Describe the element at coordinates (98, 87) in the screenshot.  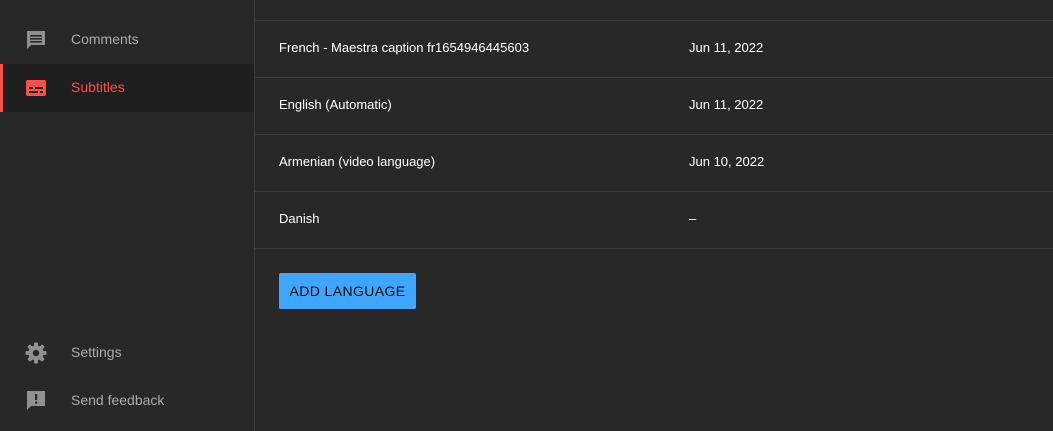
I see `sidebar-item-label: Subtitles` at that location.